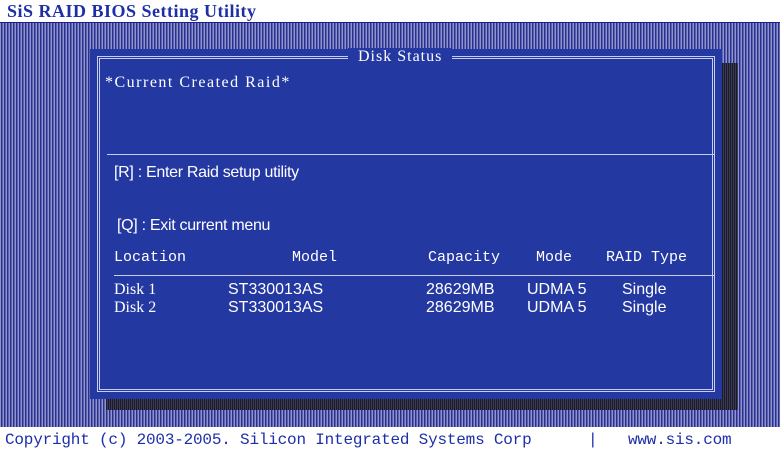  Describe the element at coordinates (193, 226) in the screenshot. I see `exit-menu-option: [Q] : Exit current menu` at that location.